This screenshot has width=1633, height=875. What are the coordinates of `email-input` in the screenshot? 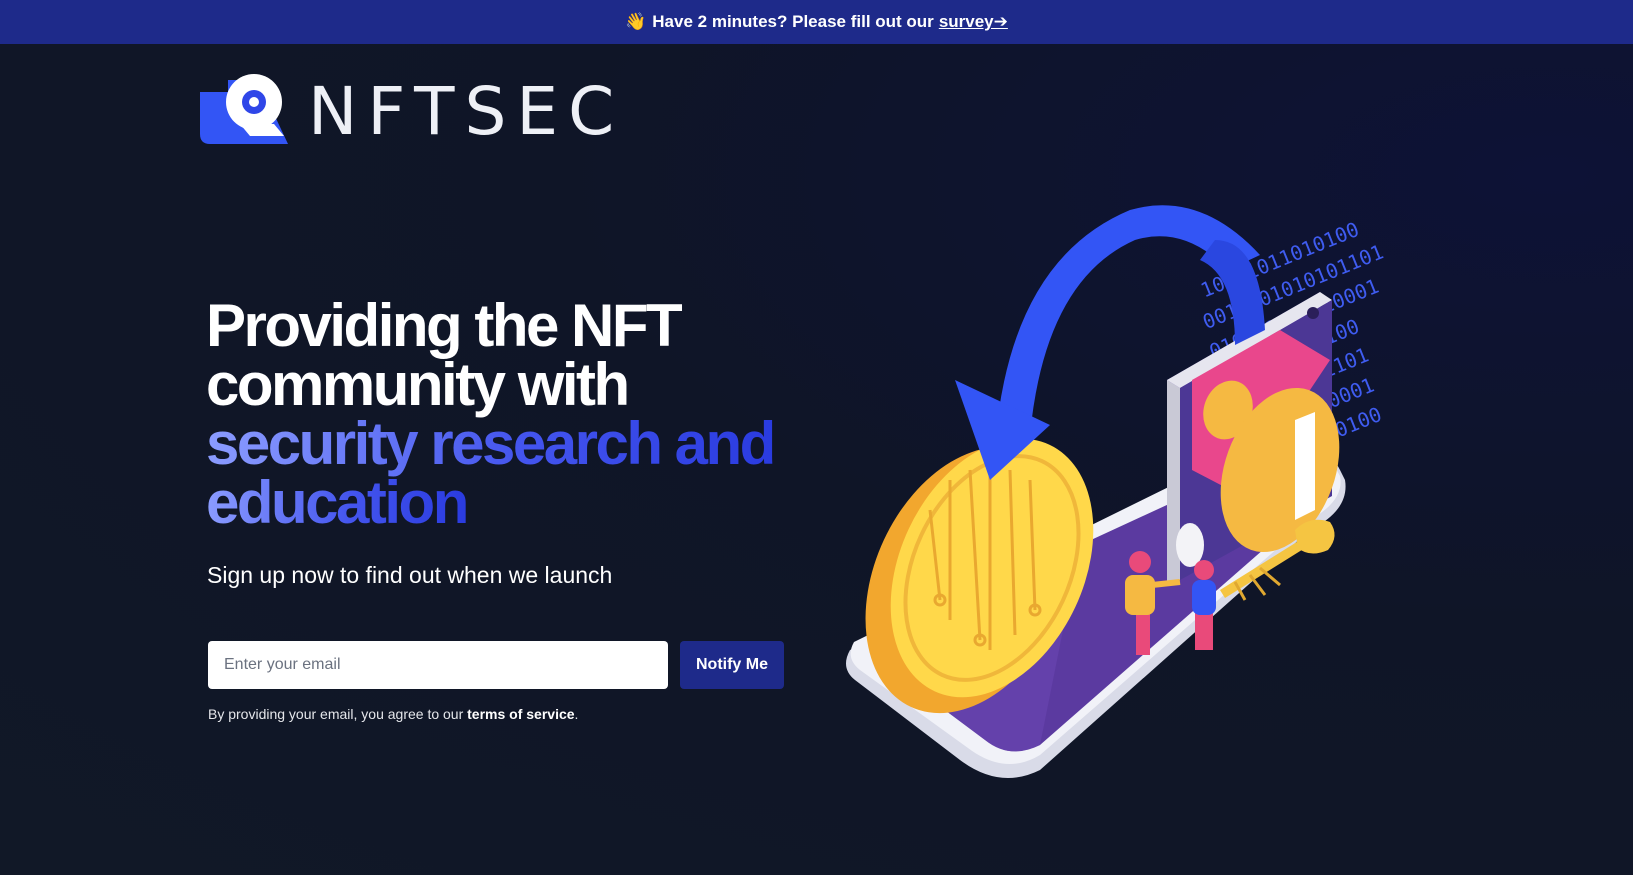 It's located at (438, 665).